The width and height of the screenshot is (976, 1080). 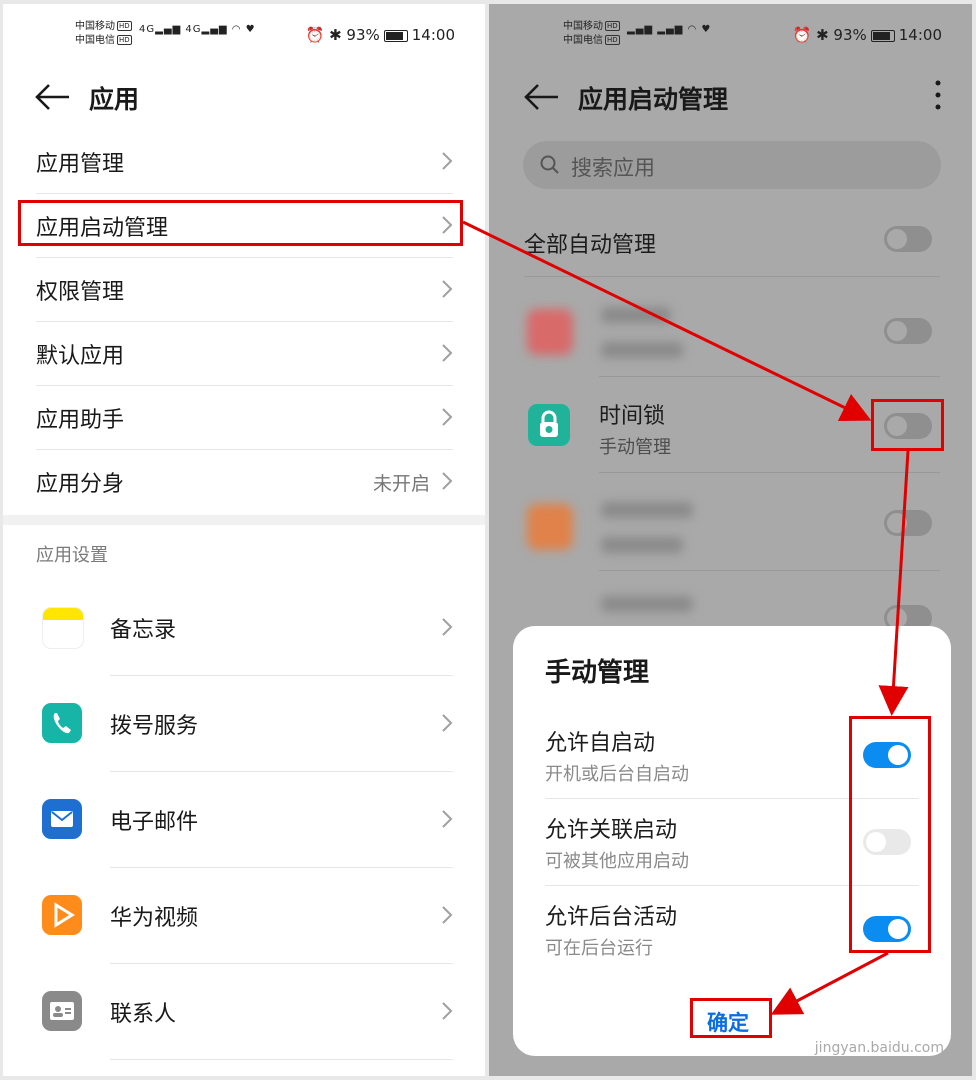 I want to click on arrow-to-confirm, so click(x=829, y=983).